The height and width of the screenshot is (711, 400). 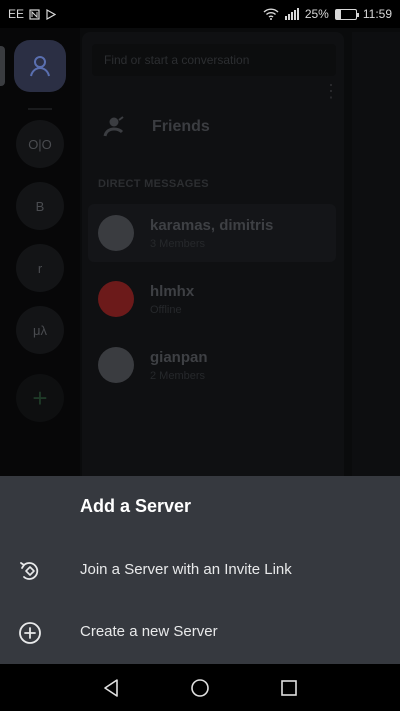 I want to click on people-icon, so click(x=40, y=66).